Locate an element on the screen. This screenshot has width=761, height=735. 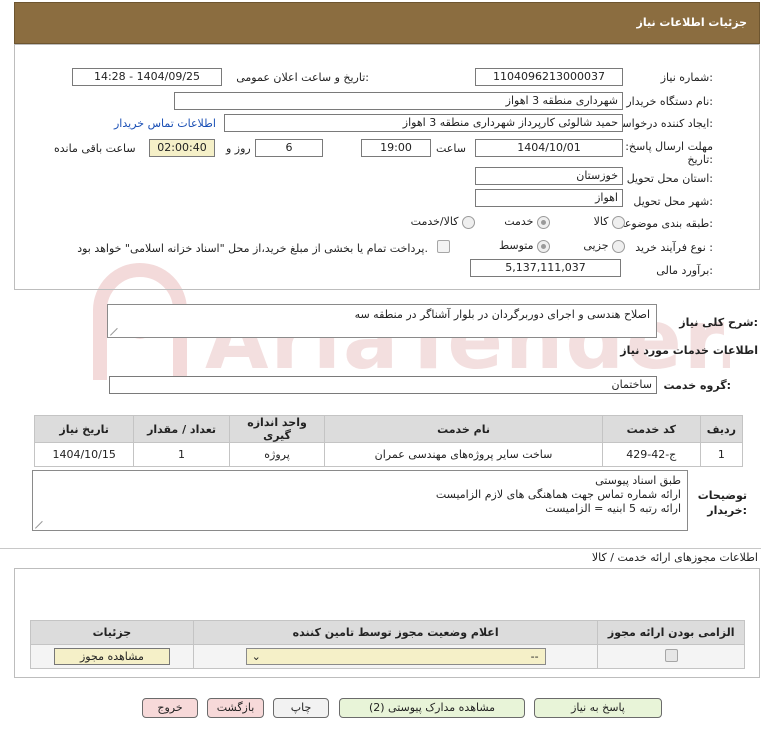
cell-service-name: ساخت سایر پروژه‌های مهندسی عمران is located at coordinates (463, 454).